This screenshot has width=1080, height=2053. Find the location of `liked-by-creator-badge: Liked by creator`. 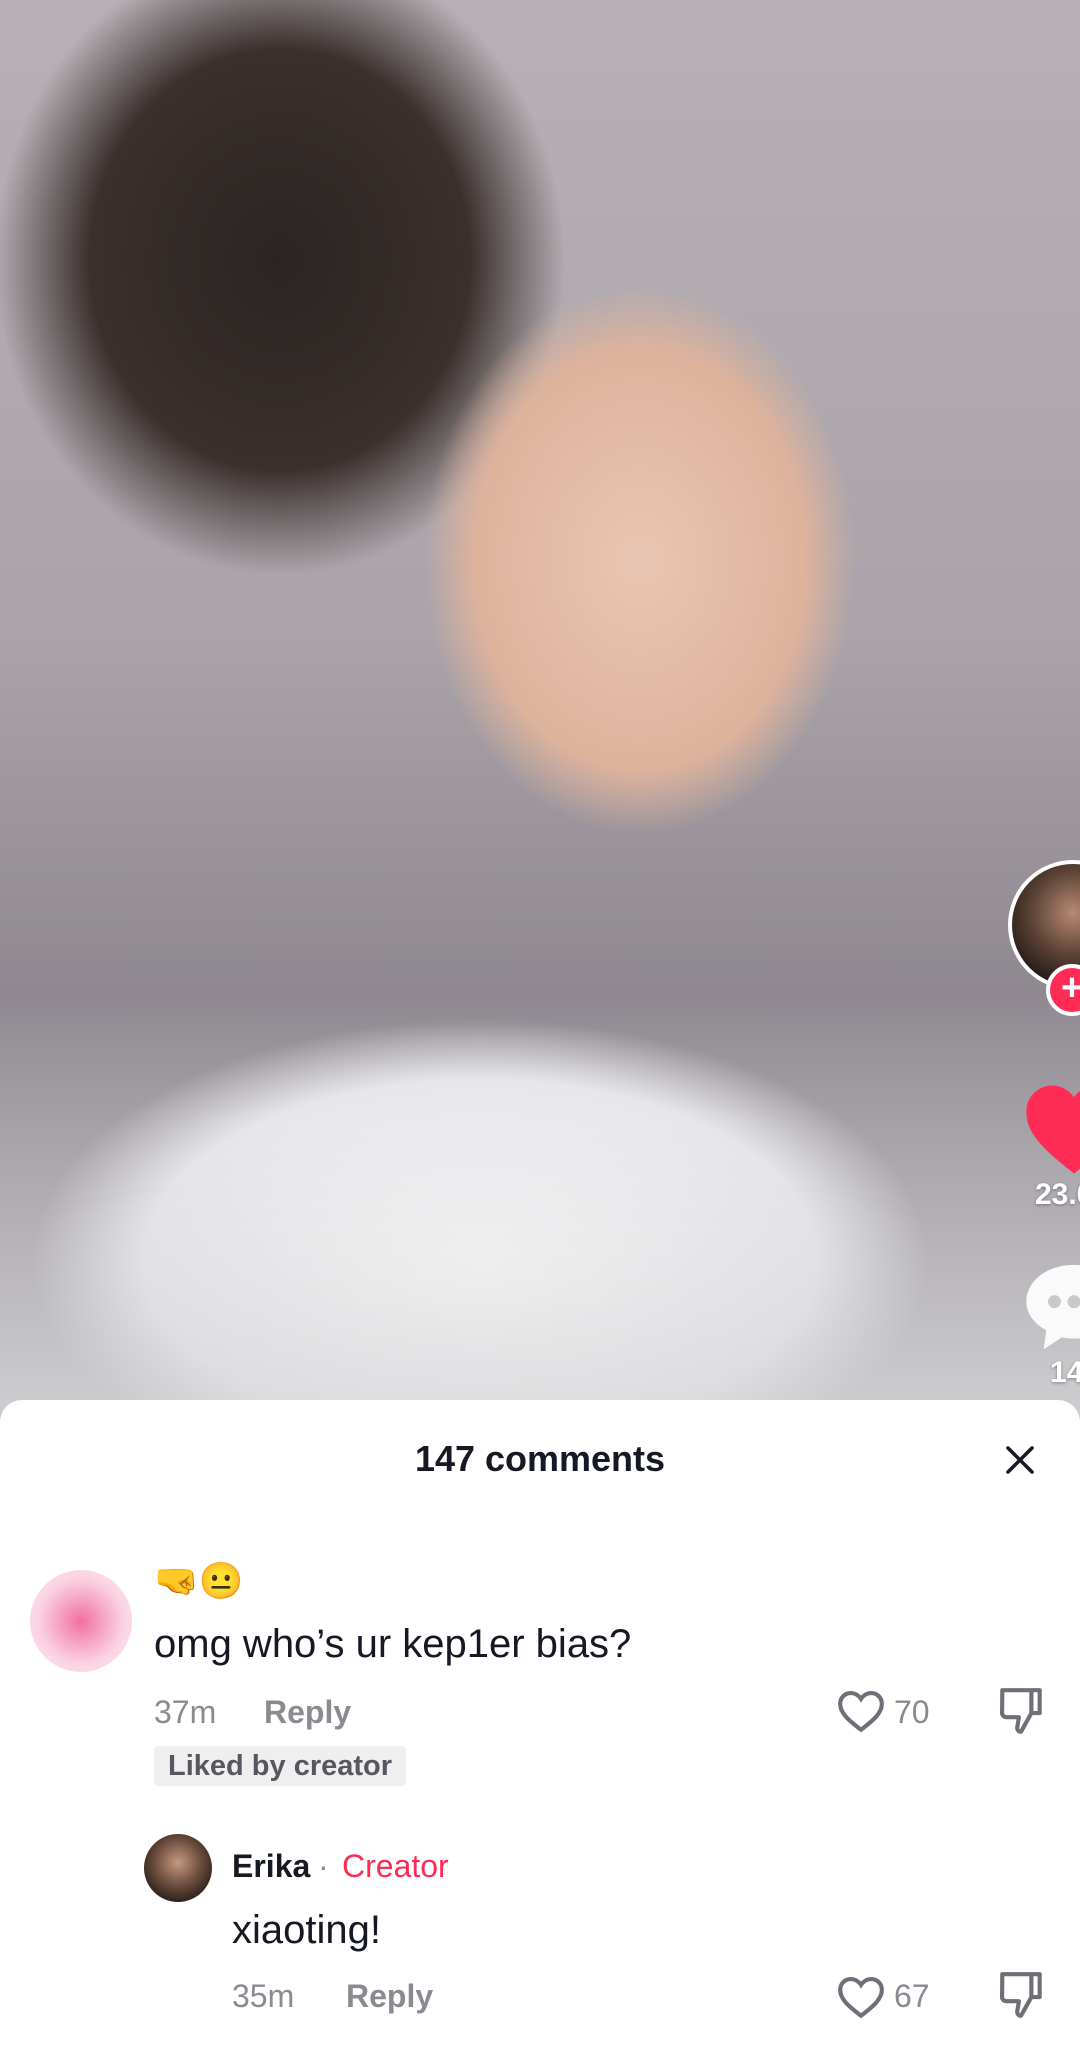

liked-by-creator-badge: Liked by creator is located at coordinates (280, 1766).